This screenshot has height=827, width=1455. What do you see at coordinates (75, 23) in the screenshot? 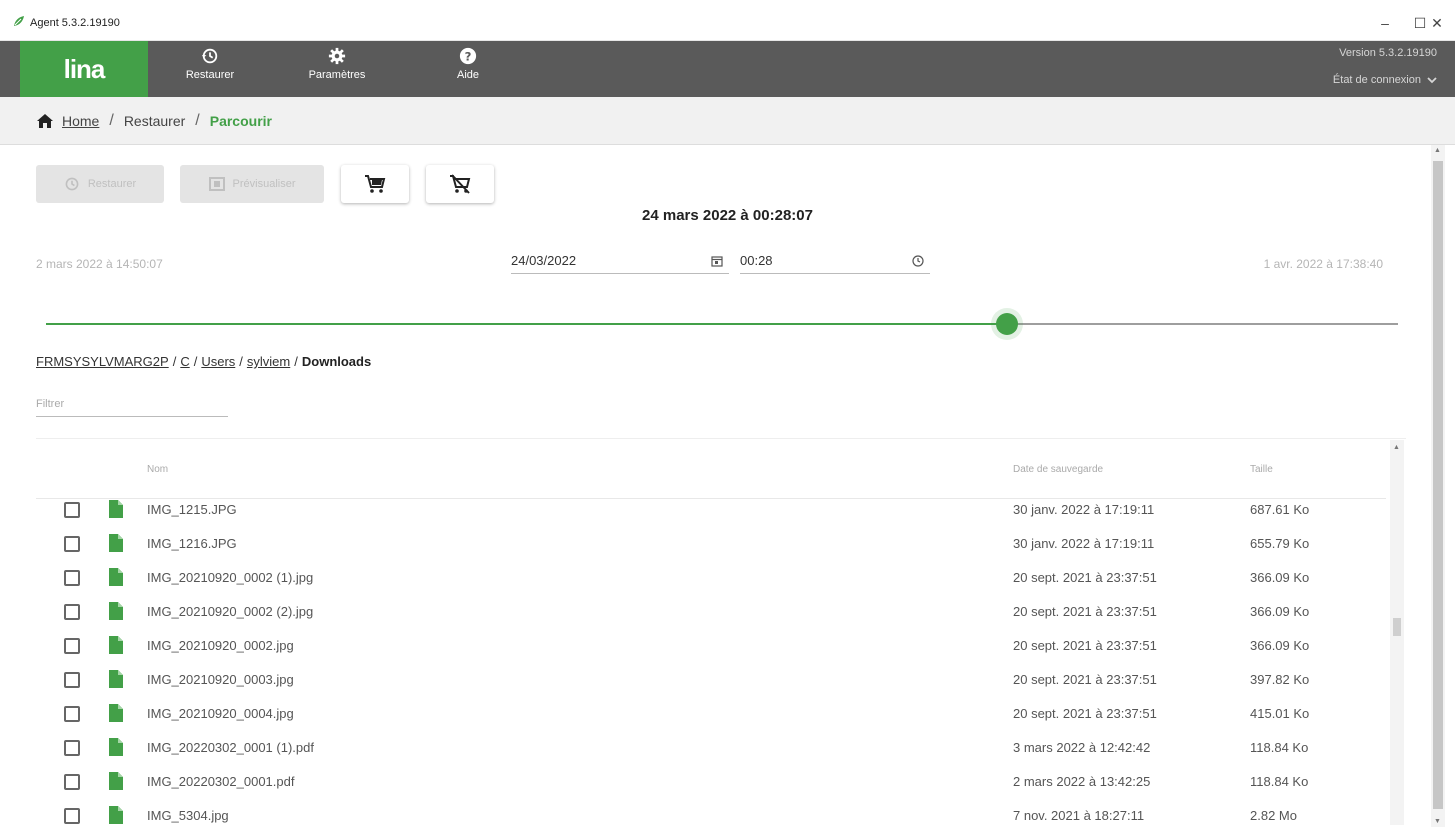
I see `window-title: Agent 5.3.2.19190` at bounding box center [75, 23].